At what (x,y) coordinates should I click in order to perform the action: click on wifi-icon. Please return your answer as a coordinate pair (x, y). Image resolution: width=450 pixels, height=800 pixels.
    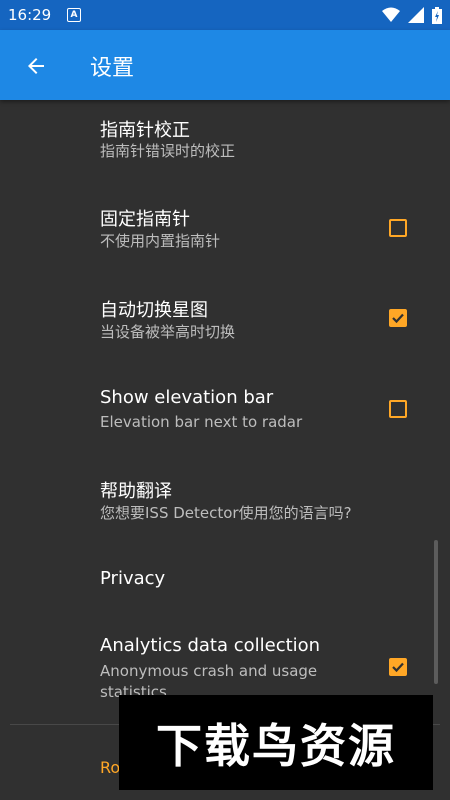
    Looking at the image, I should click on (391, 14).